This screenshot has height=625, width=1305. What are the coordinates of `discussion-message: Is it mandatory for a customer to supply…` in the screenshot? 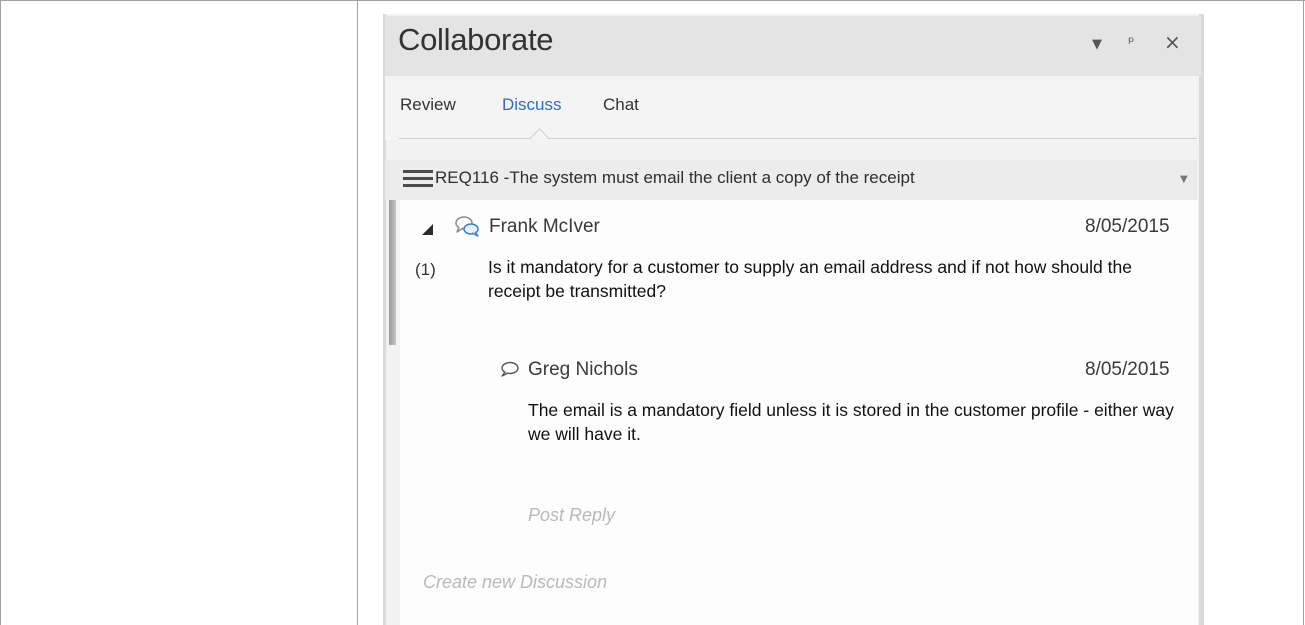 It's located at (810, 279).